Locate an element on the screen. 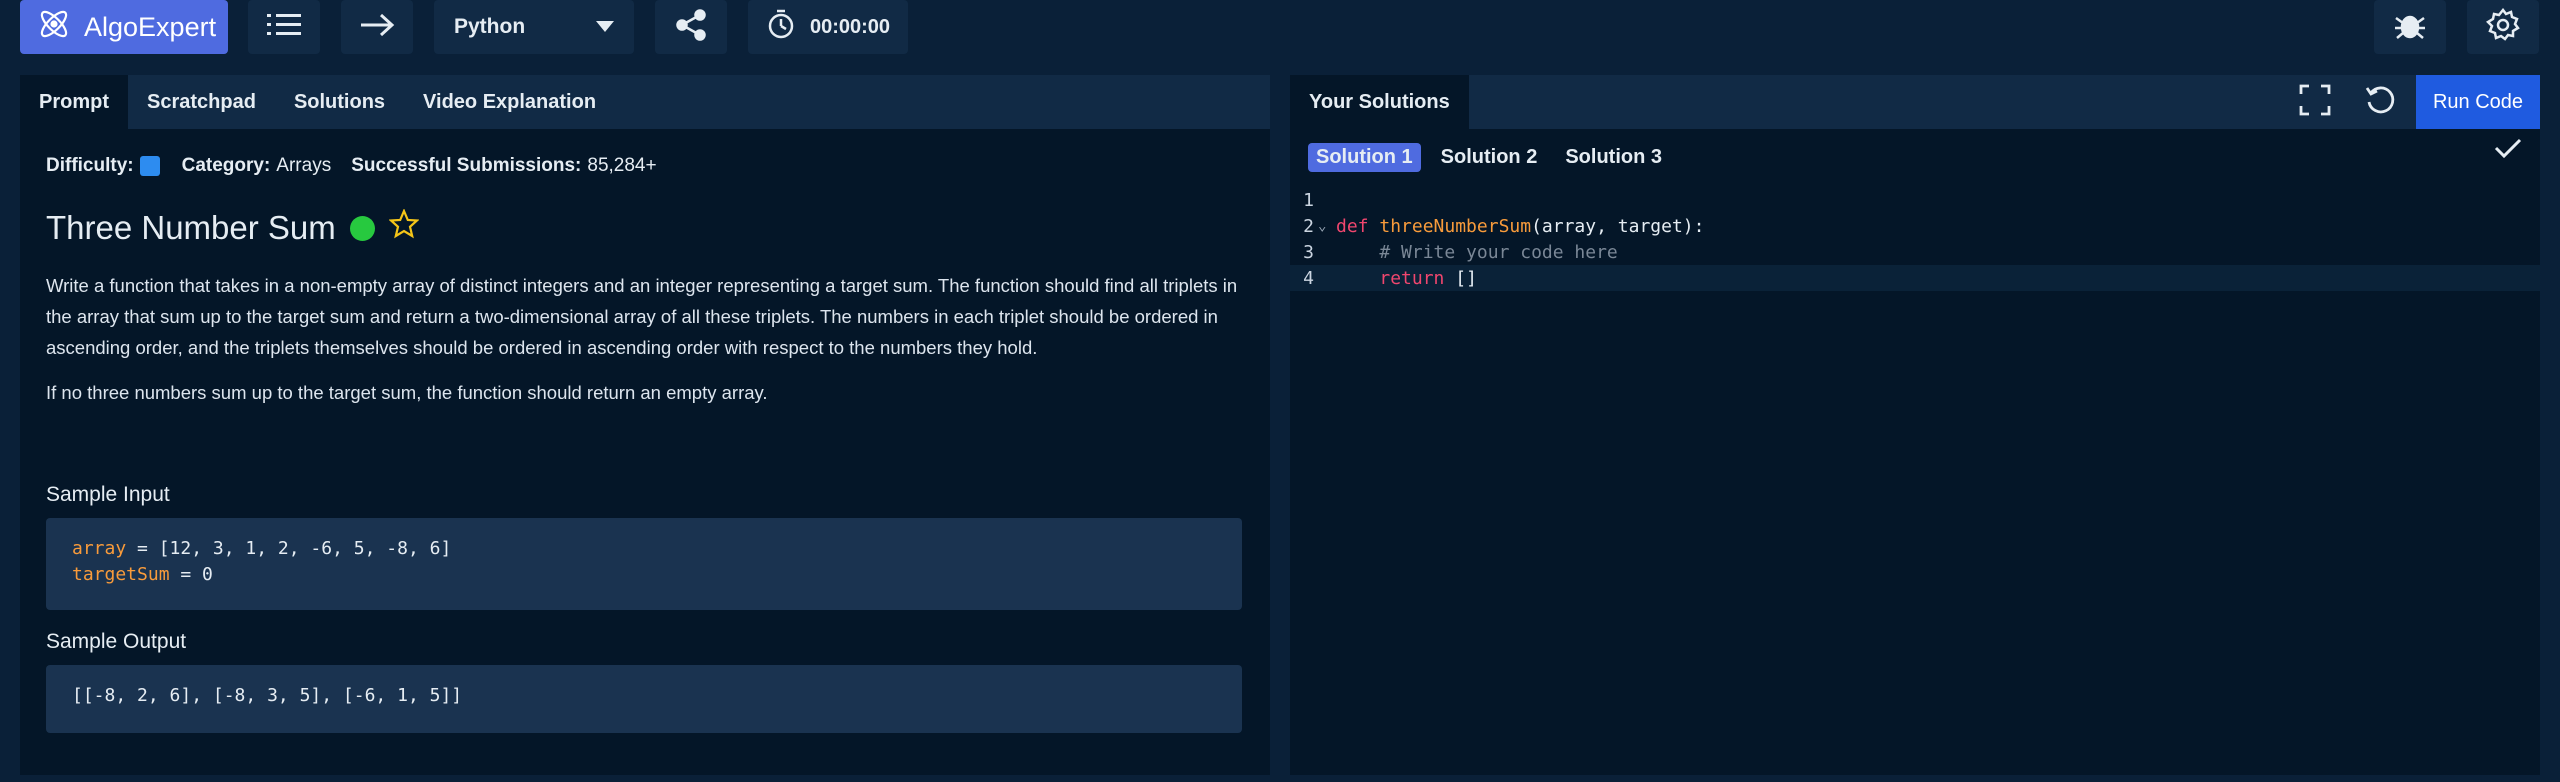 Image resolution: width=2560 pixels, height=782 pixels. submissions-label: Successful Submissions: is located at coordinates (466, 165).